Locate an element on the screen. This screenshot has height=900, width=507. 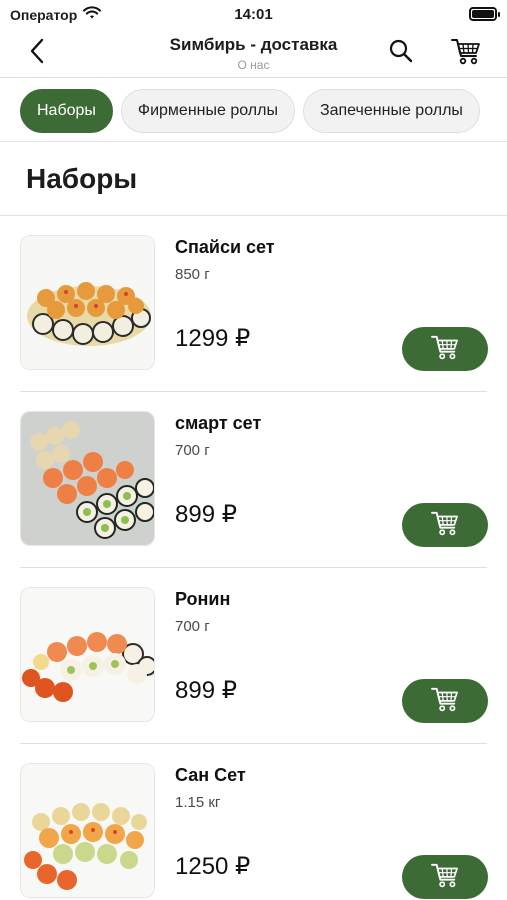
page-title: Sимбирь - доставка is located at coordinates (253, 44).